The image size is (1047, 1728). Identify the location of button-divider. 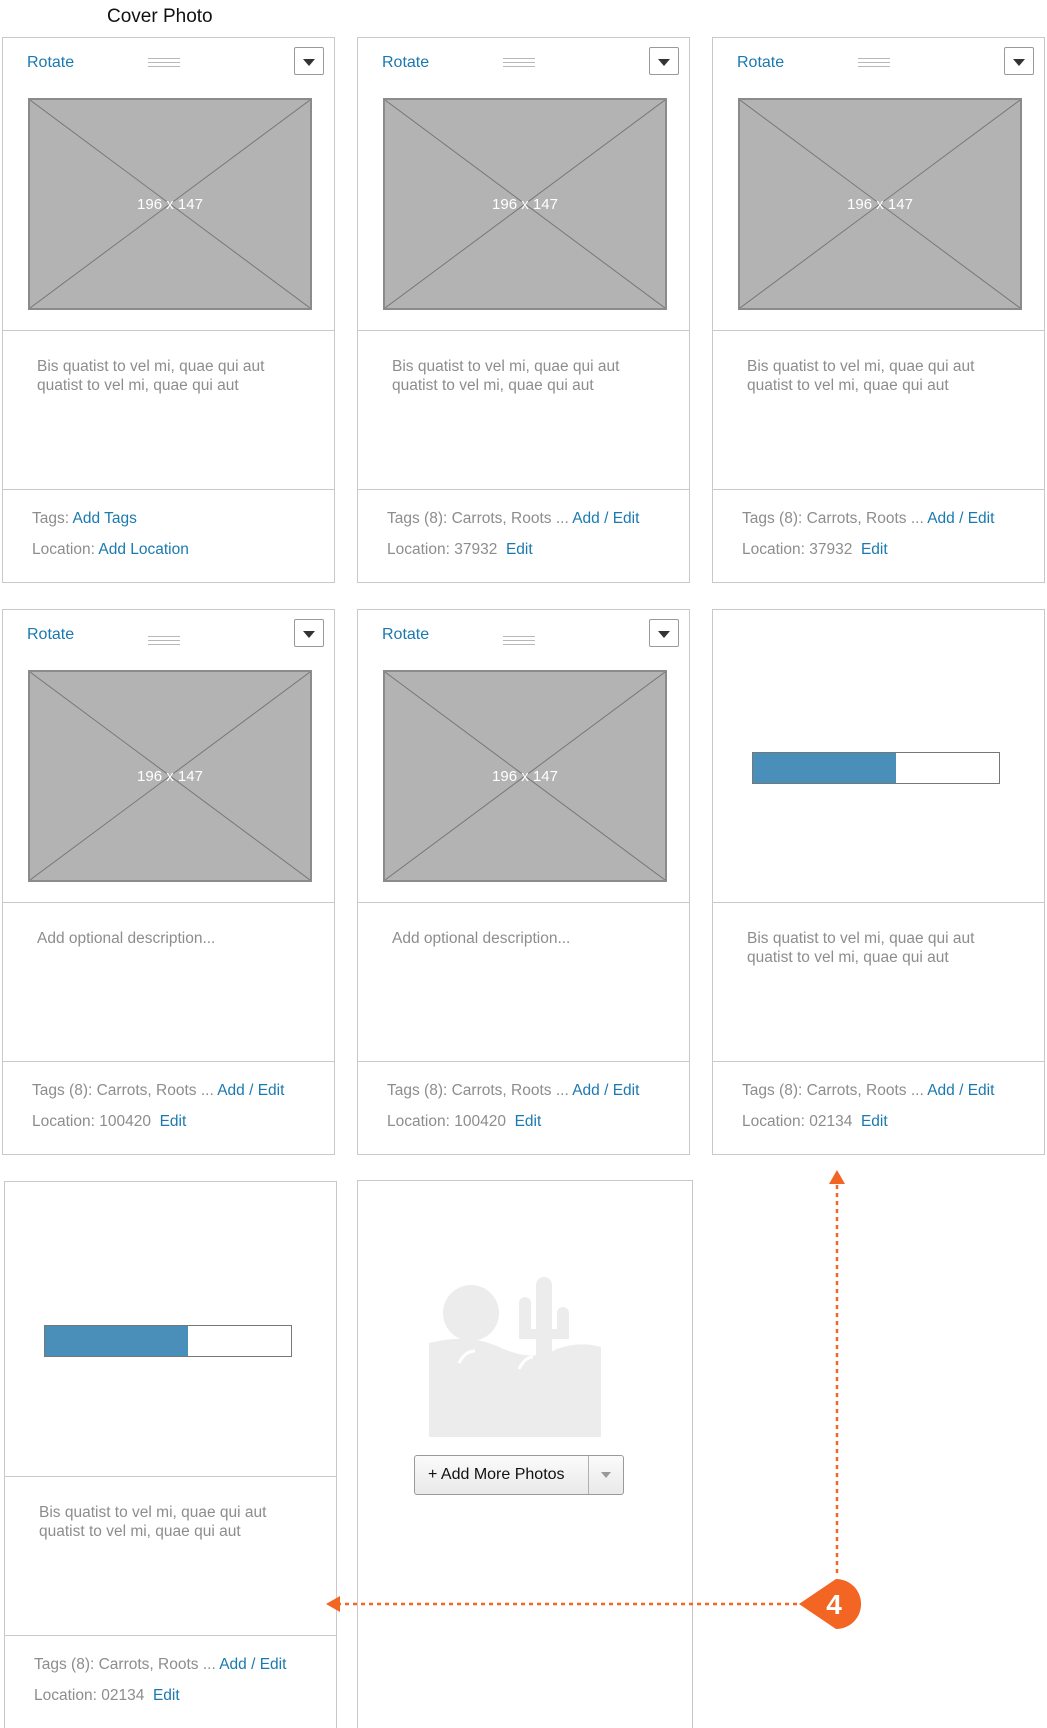
(588, 1475).